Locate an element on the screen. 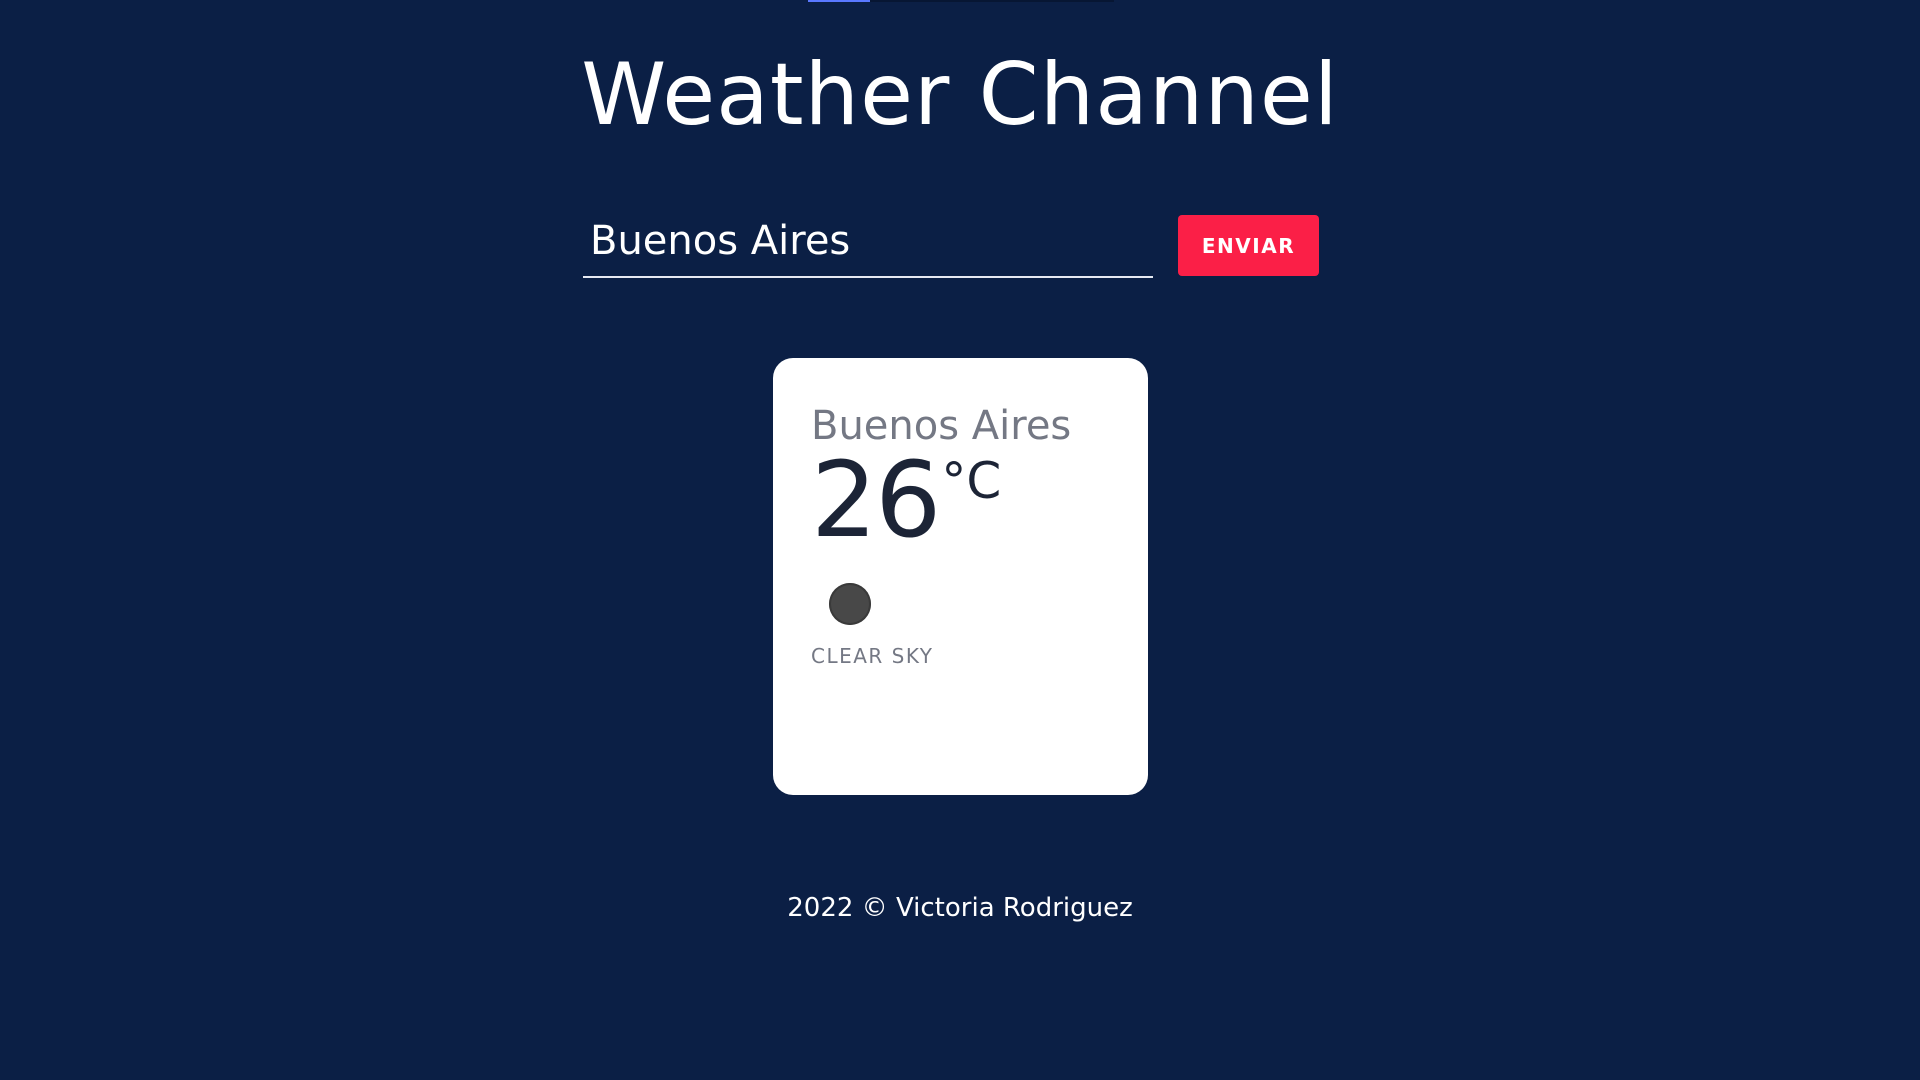  top-bar-accent is located at coordinates (839, 1).